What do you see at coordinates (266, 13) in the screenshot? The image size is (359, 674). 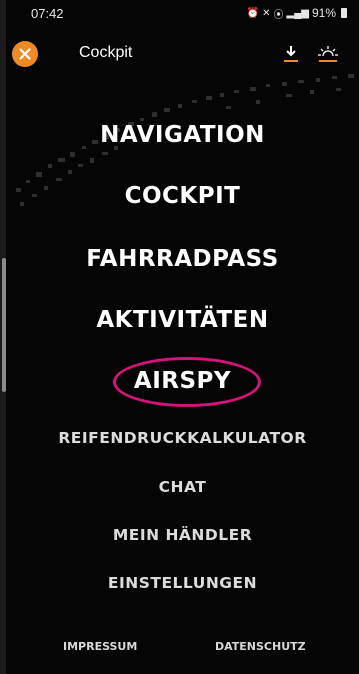 I see `mute-icon: ✕` at bounding box center [266, 13].